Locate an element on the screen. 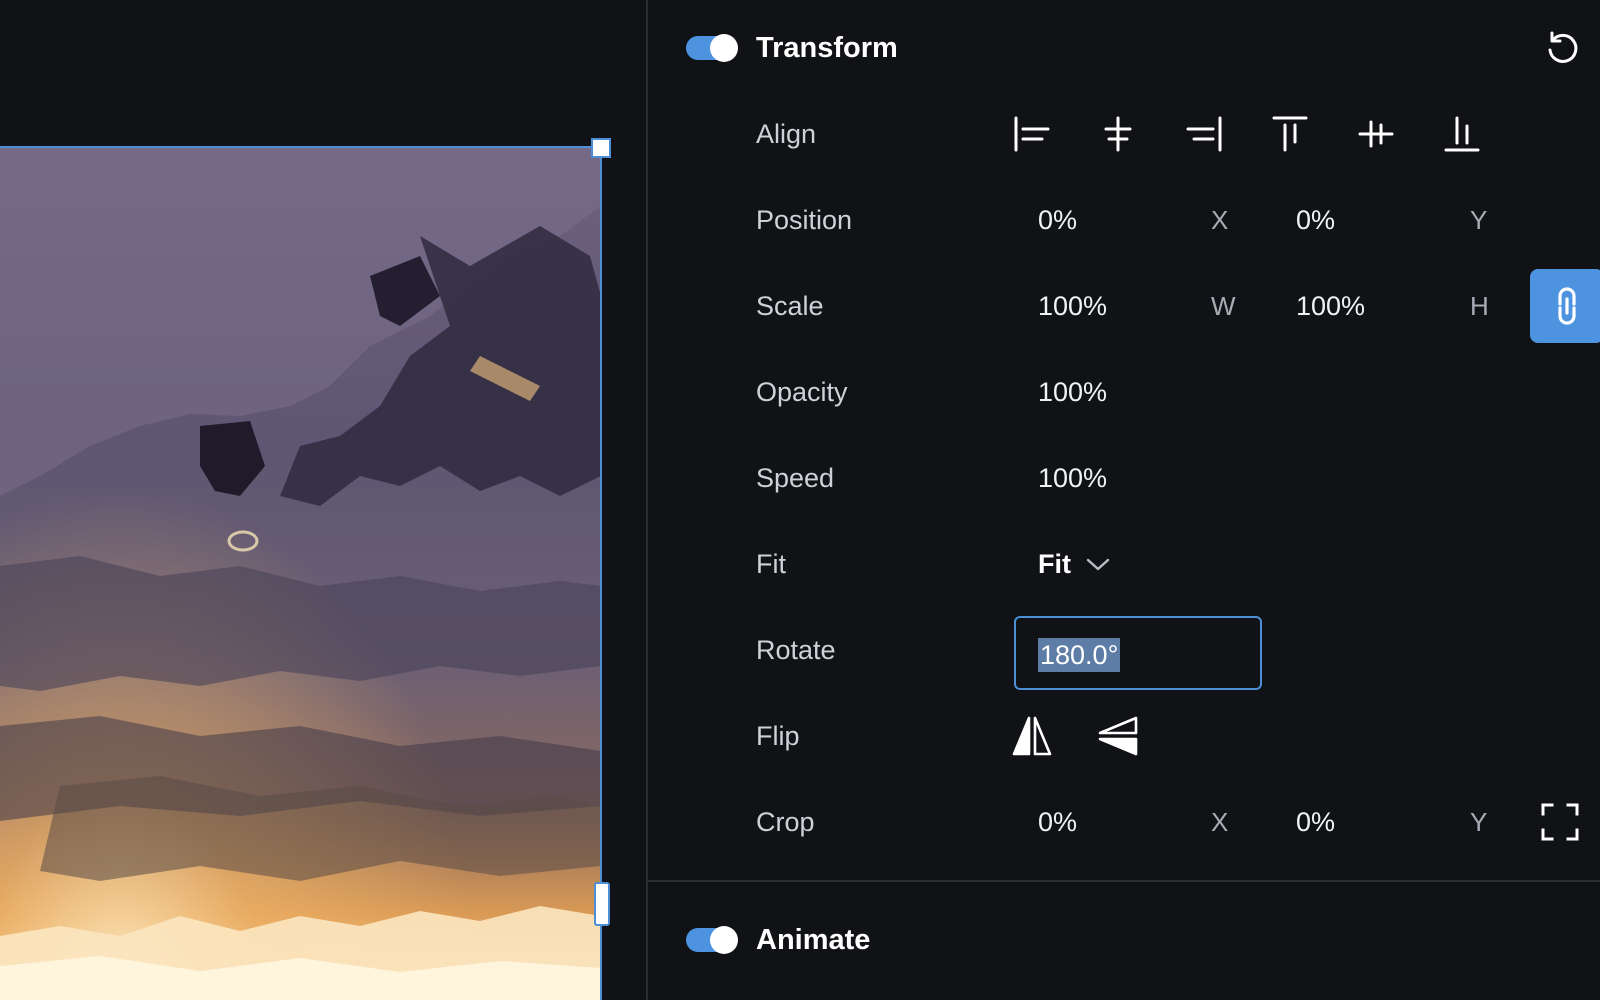 This screenshot has width=1600, height=1000. align-middle-vertical-icon is located at coordinates (1376, 134).